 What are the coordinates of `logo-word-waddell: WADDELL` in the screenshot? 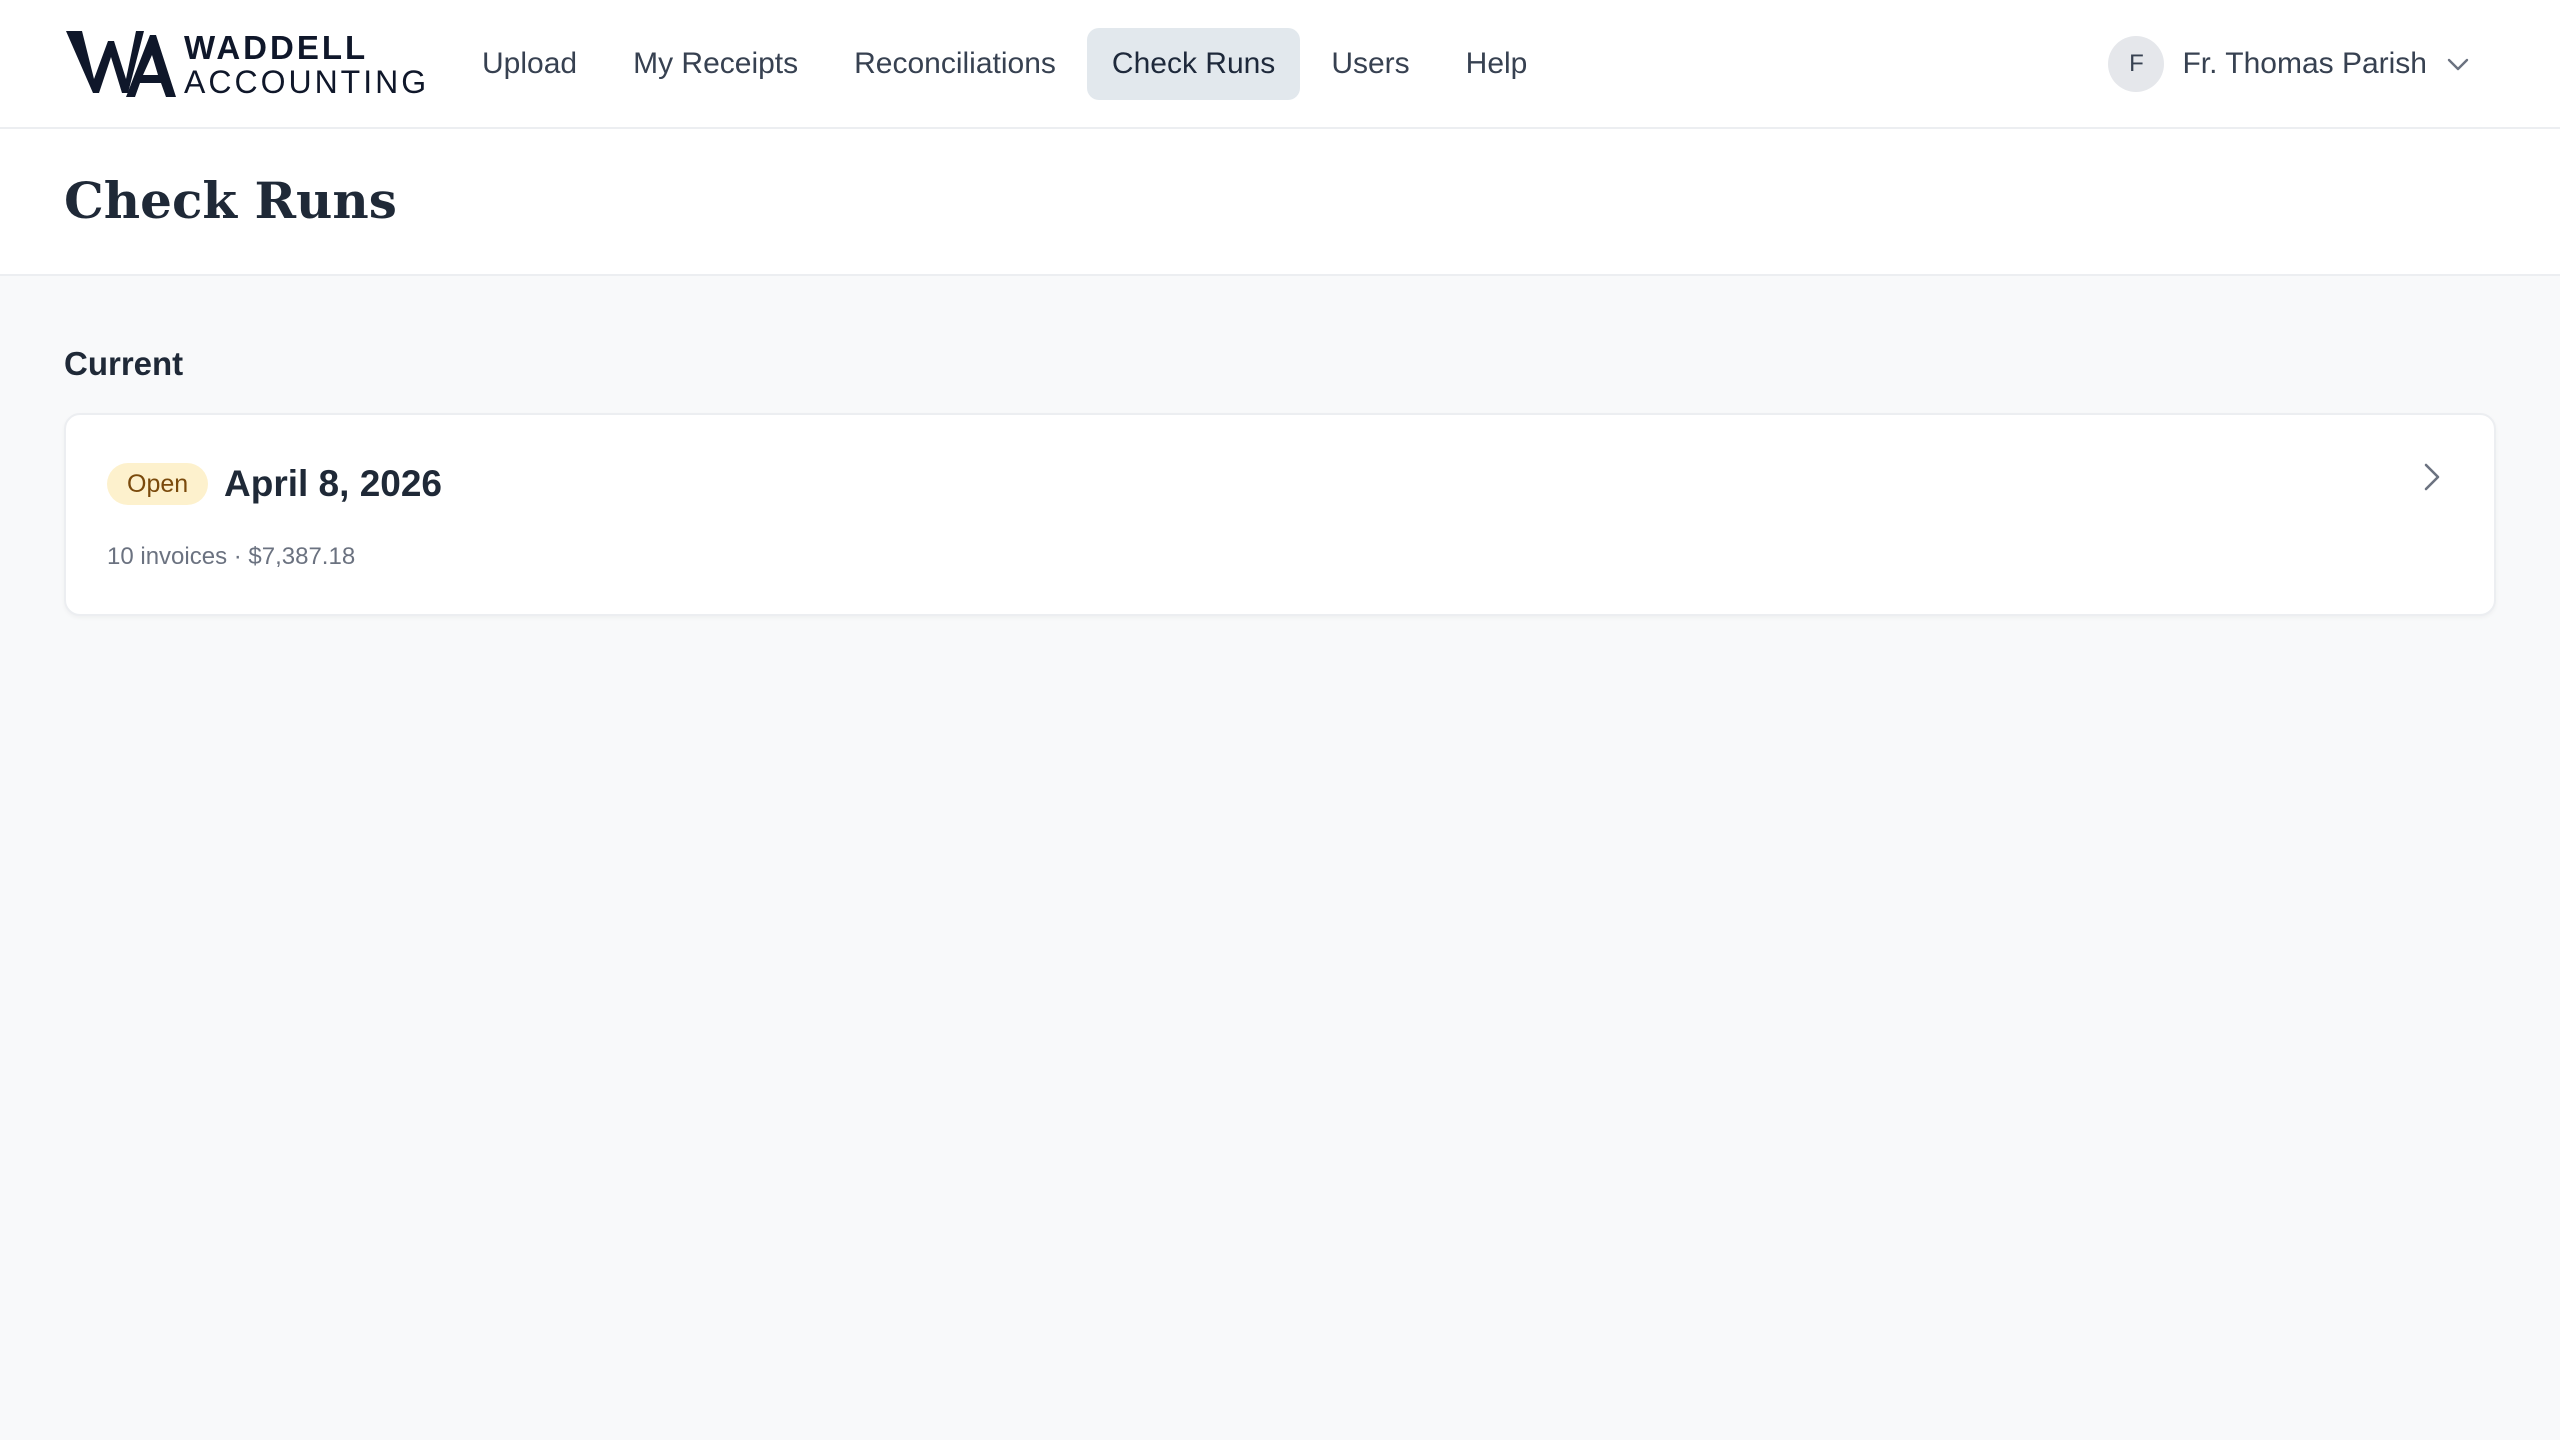 It's located at (276, 47).